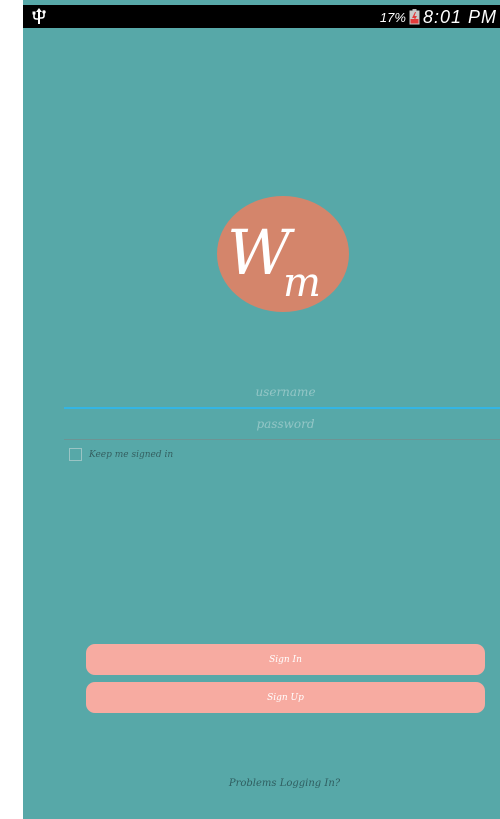 The height and width of the screenshot is (819, 500). I want to click on password-input, so click(282, 424).